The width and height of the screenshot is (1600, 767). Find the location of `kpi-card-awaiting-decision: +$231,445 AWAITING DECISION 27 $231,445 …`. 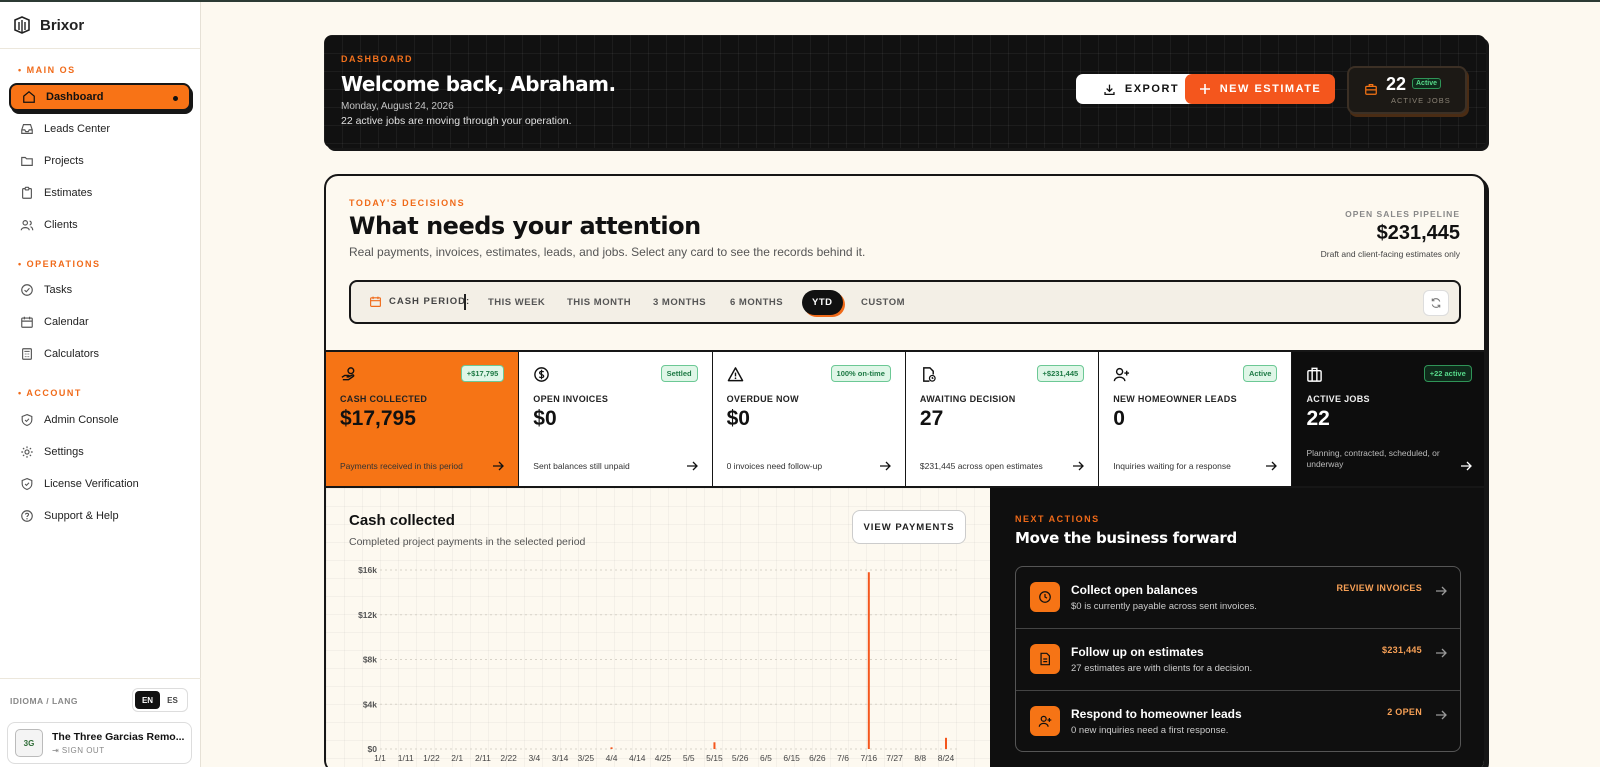

kpi-card-awaiting-decision: +$231,445 AWAITING DECISION 27 $231,445 … is located at coordinates (1002, 419).